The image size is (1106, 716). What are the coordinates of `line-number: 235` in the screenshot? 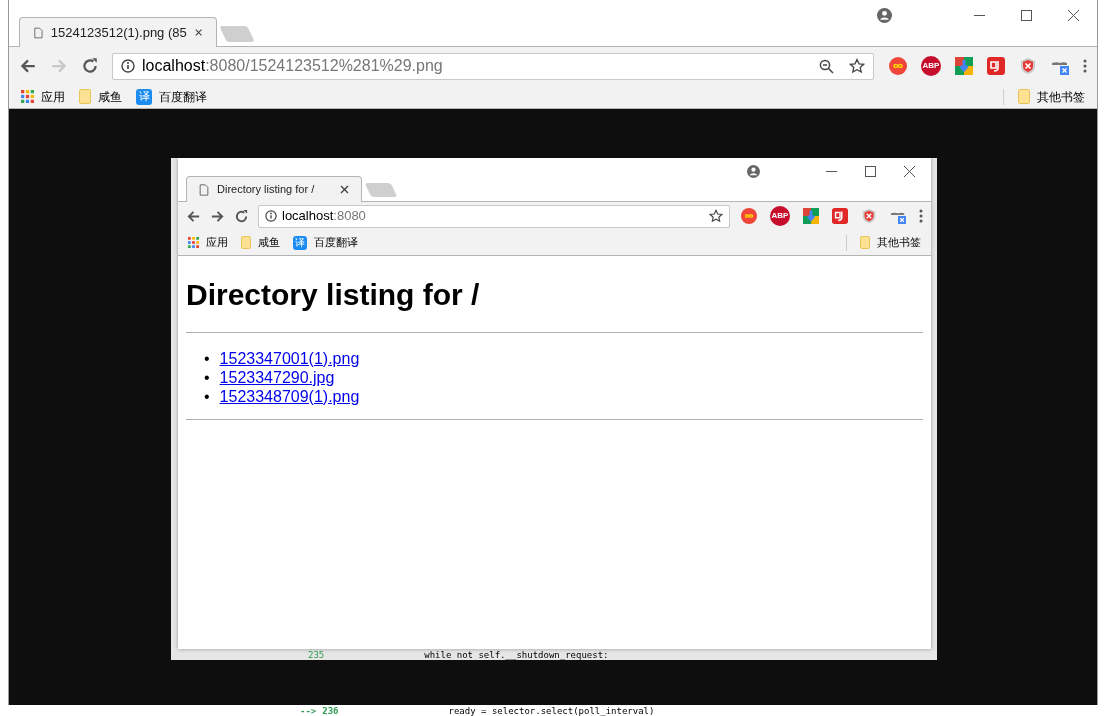 It's located at (316, 654).